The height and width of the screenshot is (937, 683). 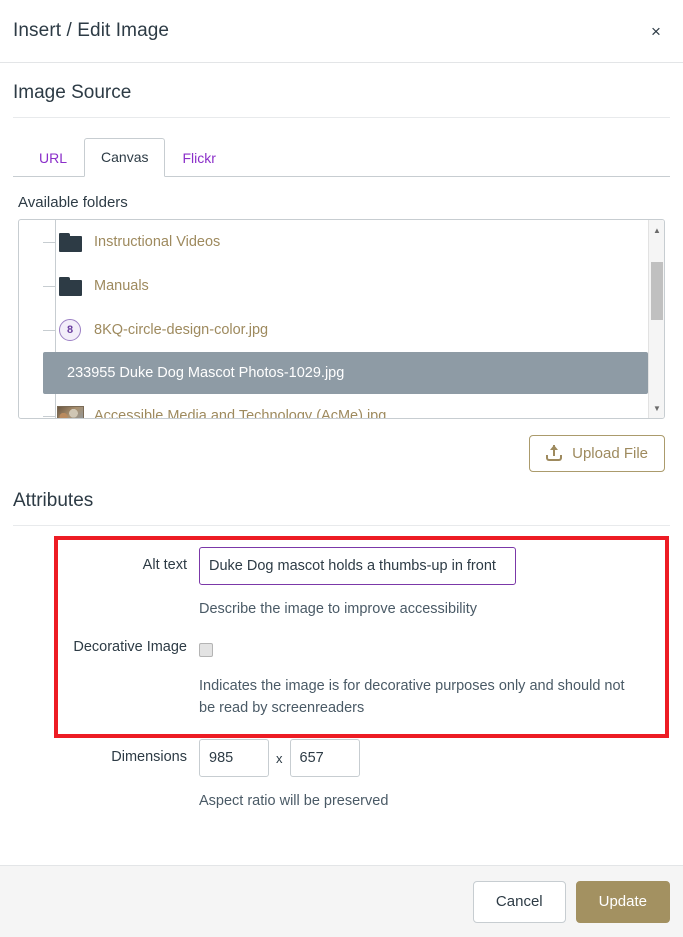 What do you see at coordinates (341, 901) in the screenshot?
I see `dialog-footer: Cancel Update` at bounding box center [341, 901].